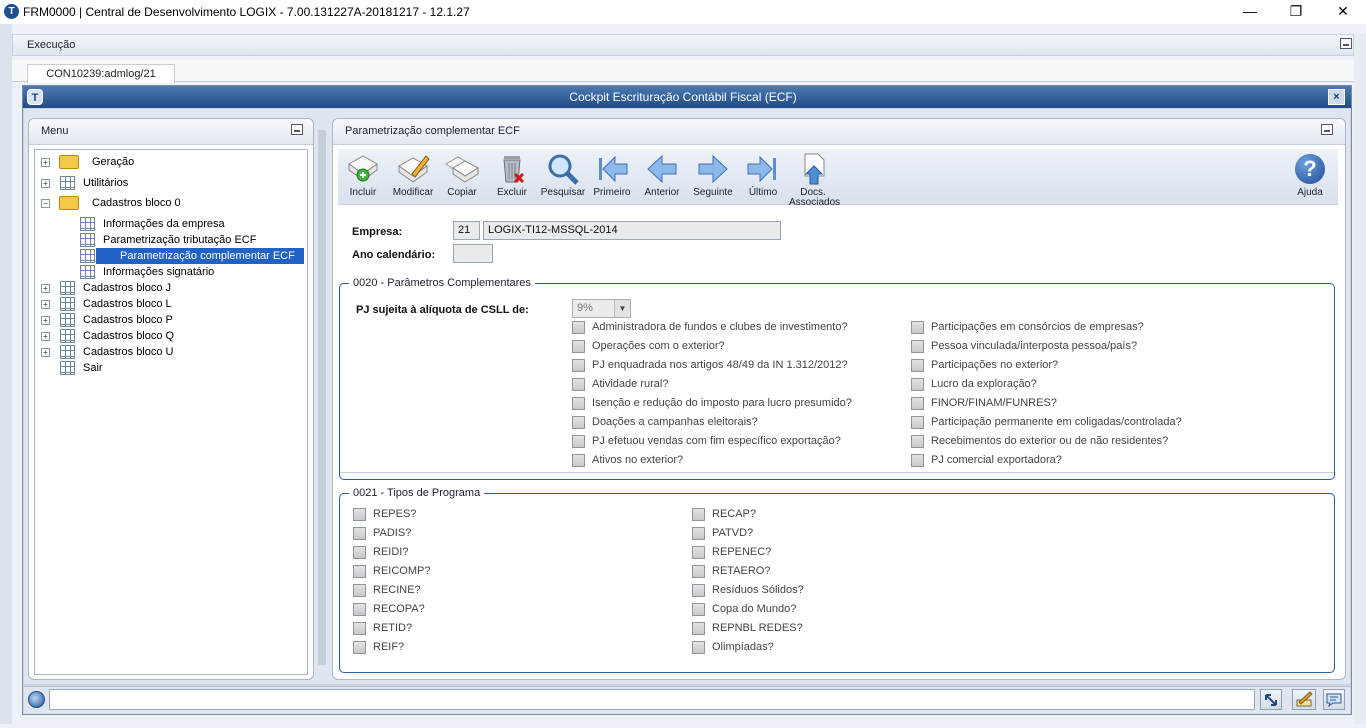  Describe the element at coordinates (173, 304) in the screenshot. I see `menu-item: + Cadastros bloco L` at that location.